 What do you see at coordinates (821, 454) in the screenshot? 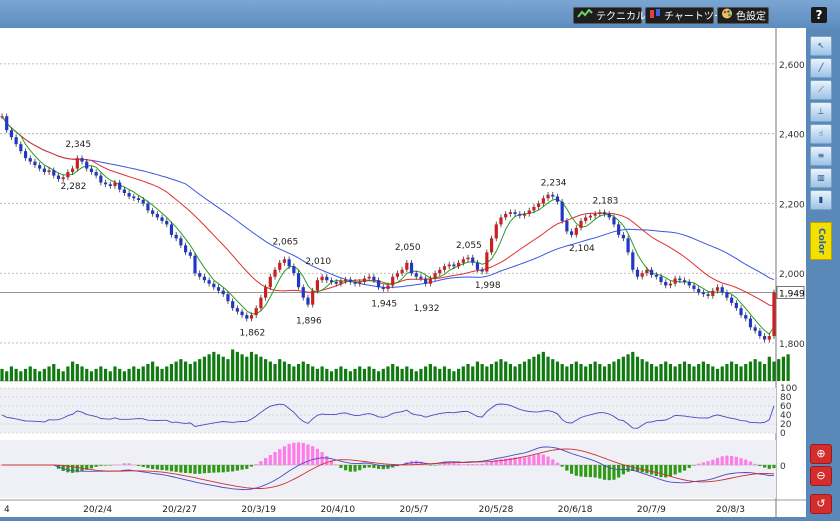
I see `zoom-in-icon: ⊕` at bounding box center [821, 454].